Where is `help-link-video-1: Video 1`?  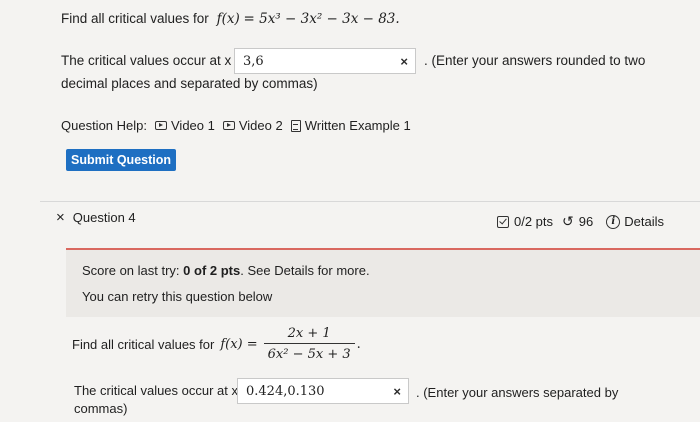
help-link-video-1: Video 1 is located at coordinates (185, 125).